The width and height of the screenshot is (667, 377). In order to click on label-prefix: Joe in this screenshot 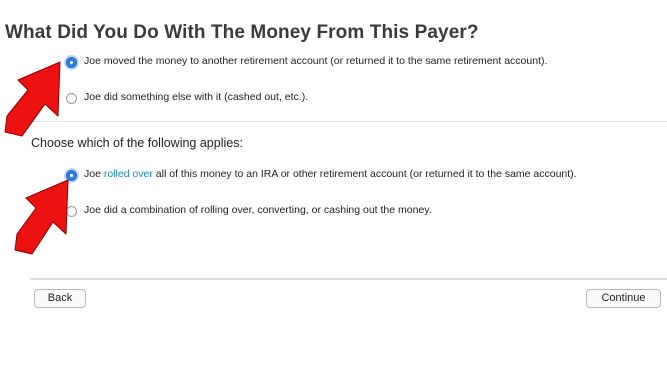, I will do `click(94, 174)`.